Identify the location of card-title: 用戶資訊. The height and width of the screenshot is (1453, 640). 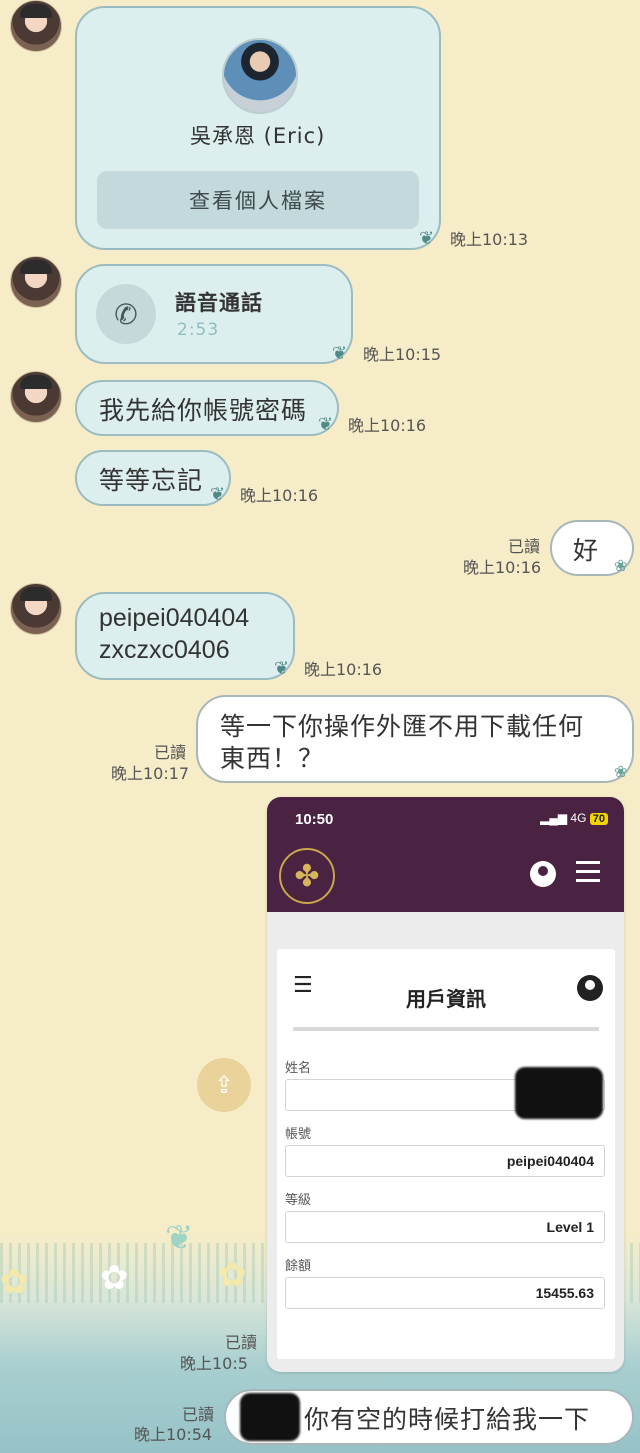
(446, 999).